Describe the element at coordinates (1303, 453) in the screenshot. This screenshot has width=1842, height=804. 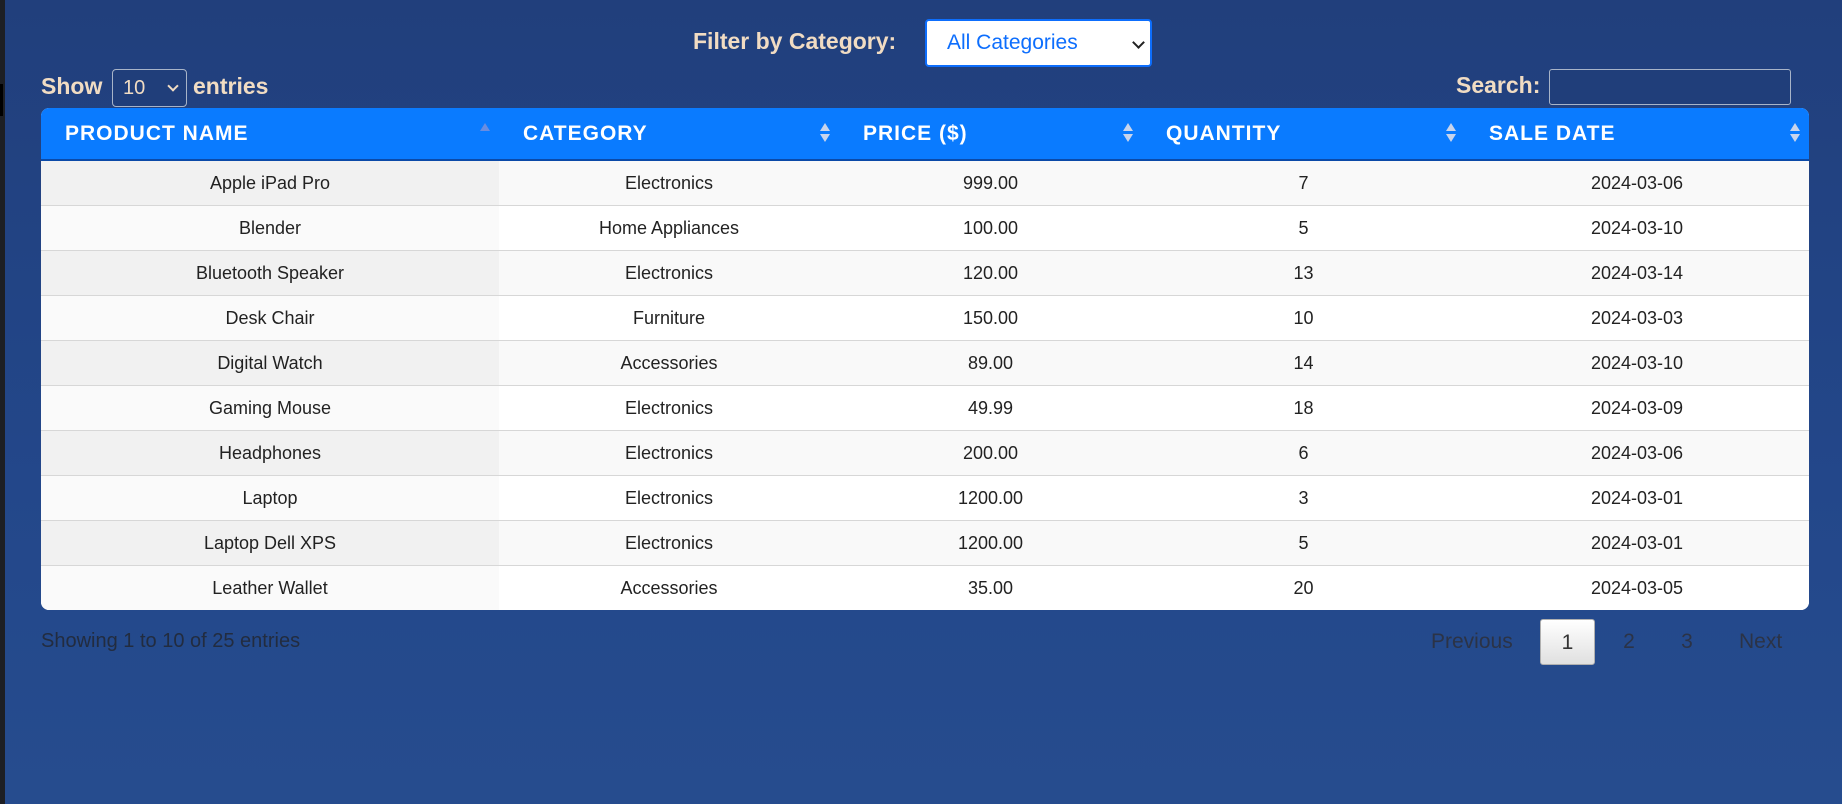
I see `cell-quantity: 6` at that location.